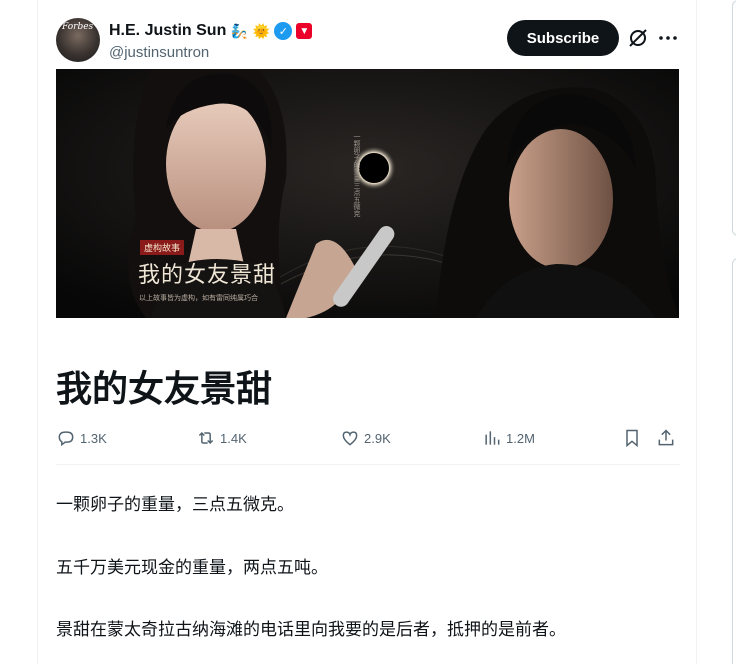  I want to click on article-paragraph: 五千万美元现金的重量，两点五吨。, so click(192, 568).